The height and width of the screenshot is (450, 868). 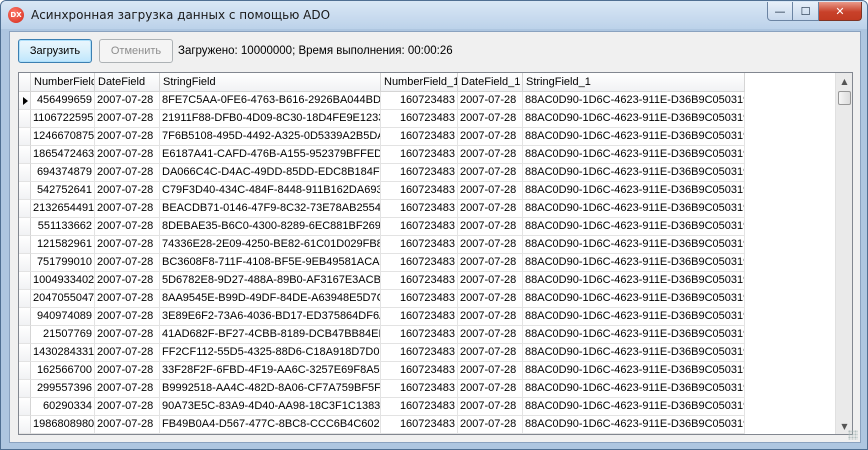 I want to click on table-cell: 74336E28-2E09-4250-BE82-61C01D029FB8, so click(x=270, y=245).